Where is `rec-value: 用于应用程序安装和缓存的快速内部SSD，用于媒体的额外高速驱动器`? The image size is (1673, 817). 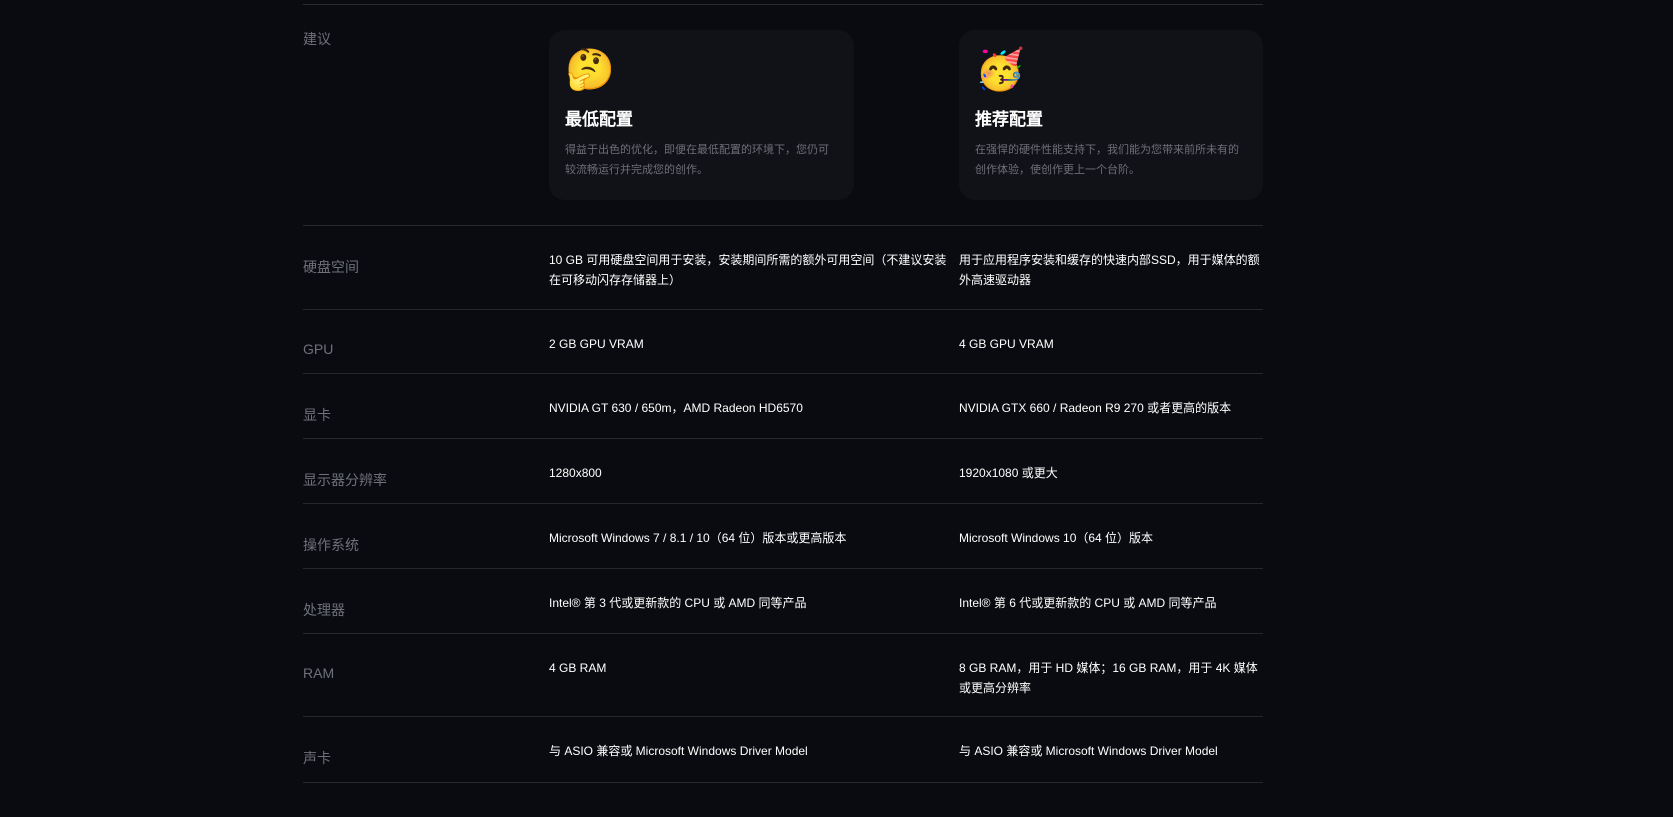
rec-value: 用于应用程序安装和缓存的快速内部SSD，用于媒体的额外高速驱动器 is located at coordinates (1109, 270).